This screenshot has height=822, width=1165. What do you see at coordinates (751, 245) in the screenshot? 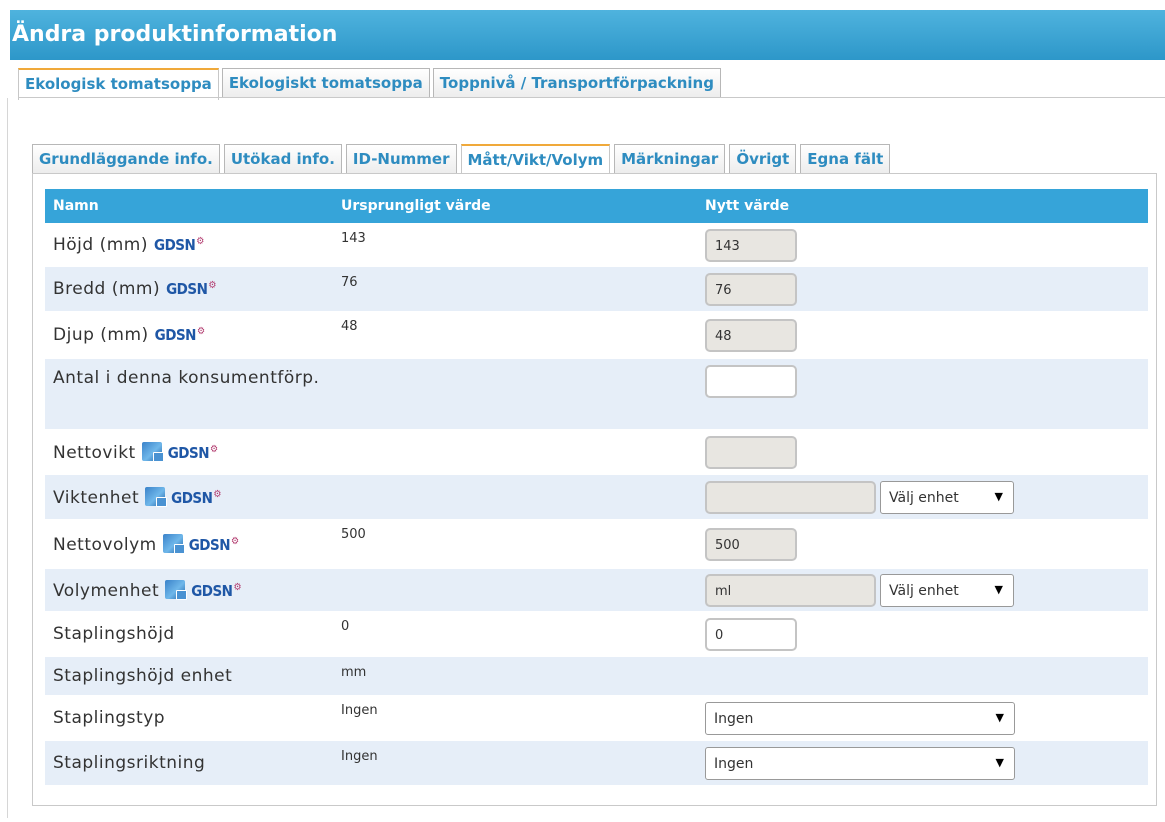
I see `height-input: 143` at bounding box center [751, 245].